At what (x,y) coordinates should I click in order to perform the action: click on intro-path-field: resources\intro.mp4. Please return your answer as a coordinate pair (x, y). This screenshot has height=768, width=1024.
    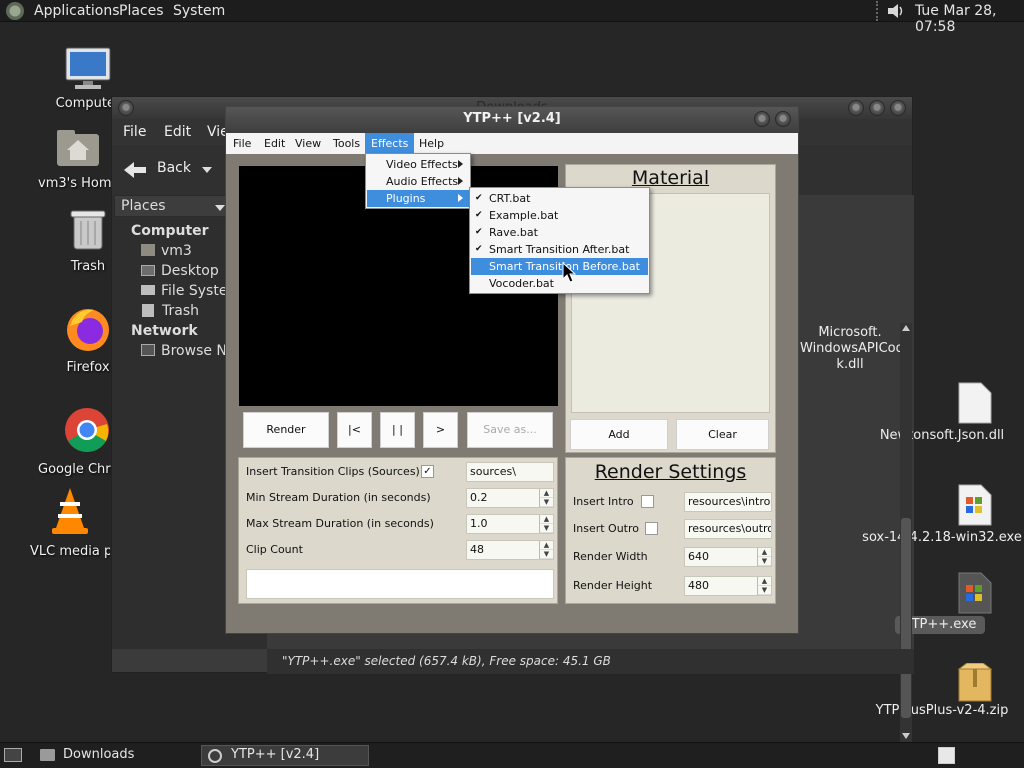
    Looking at the image, I should click on (728, 502).